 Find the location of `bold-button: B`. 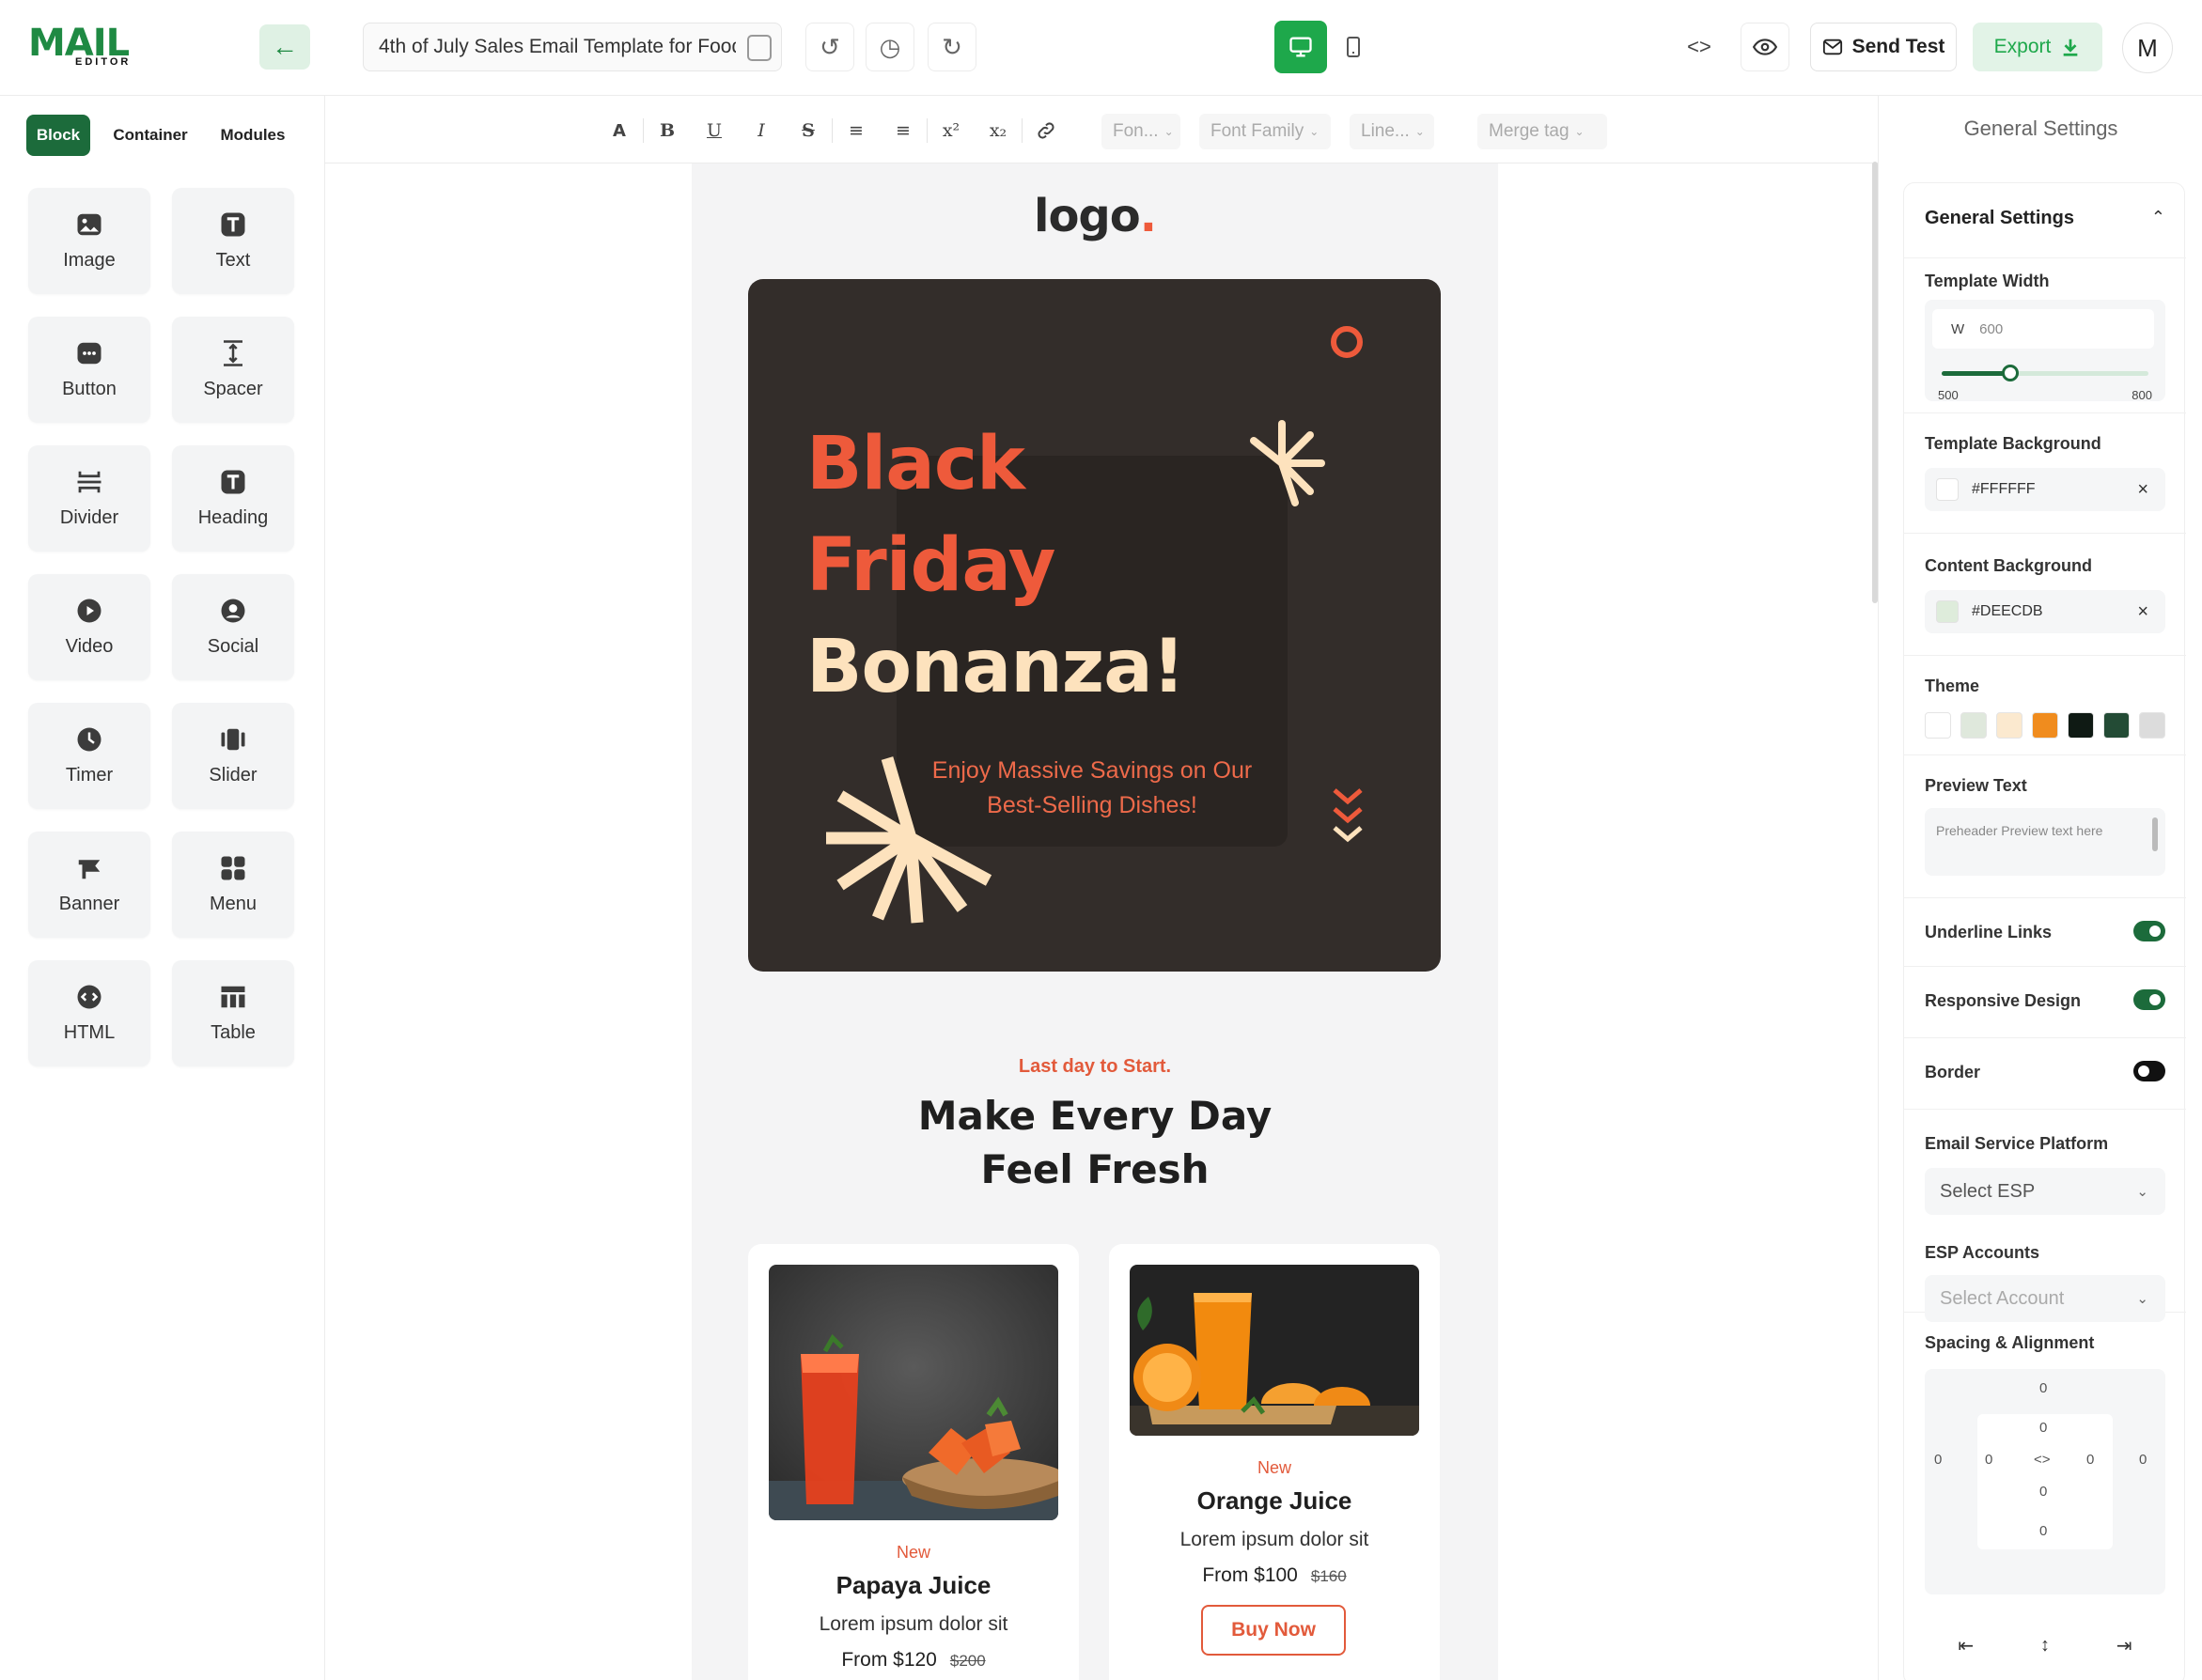

bold-button: B is located at coordinates (667, 130).